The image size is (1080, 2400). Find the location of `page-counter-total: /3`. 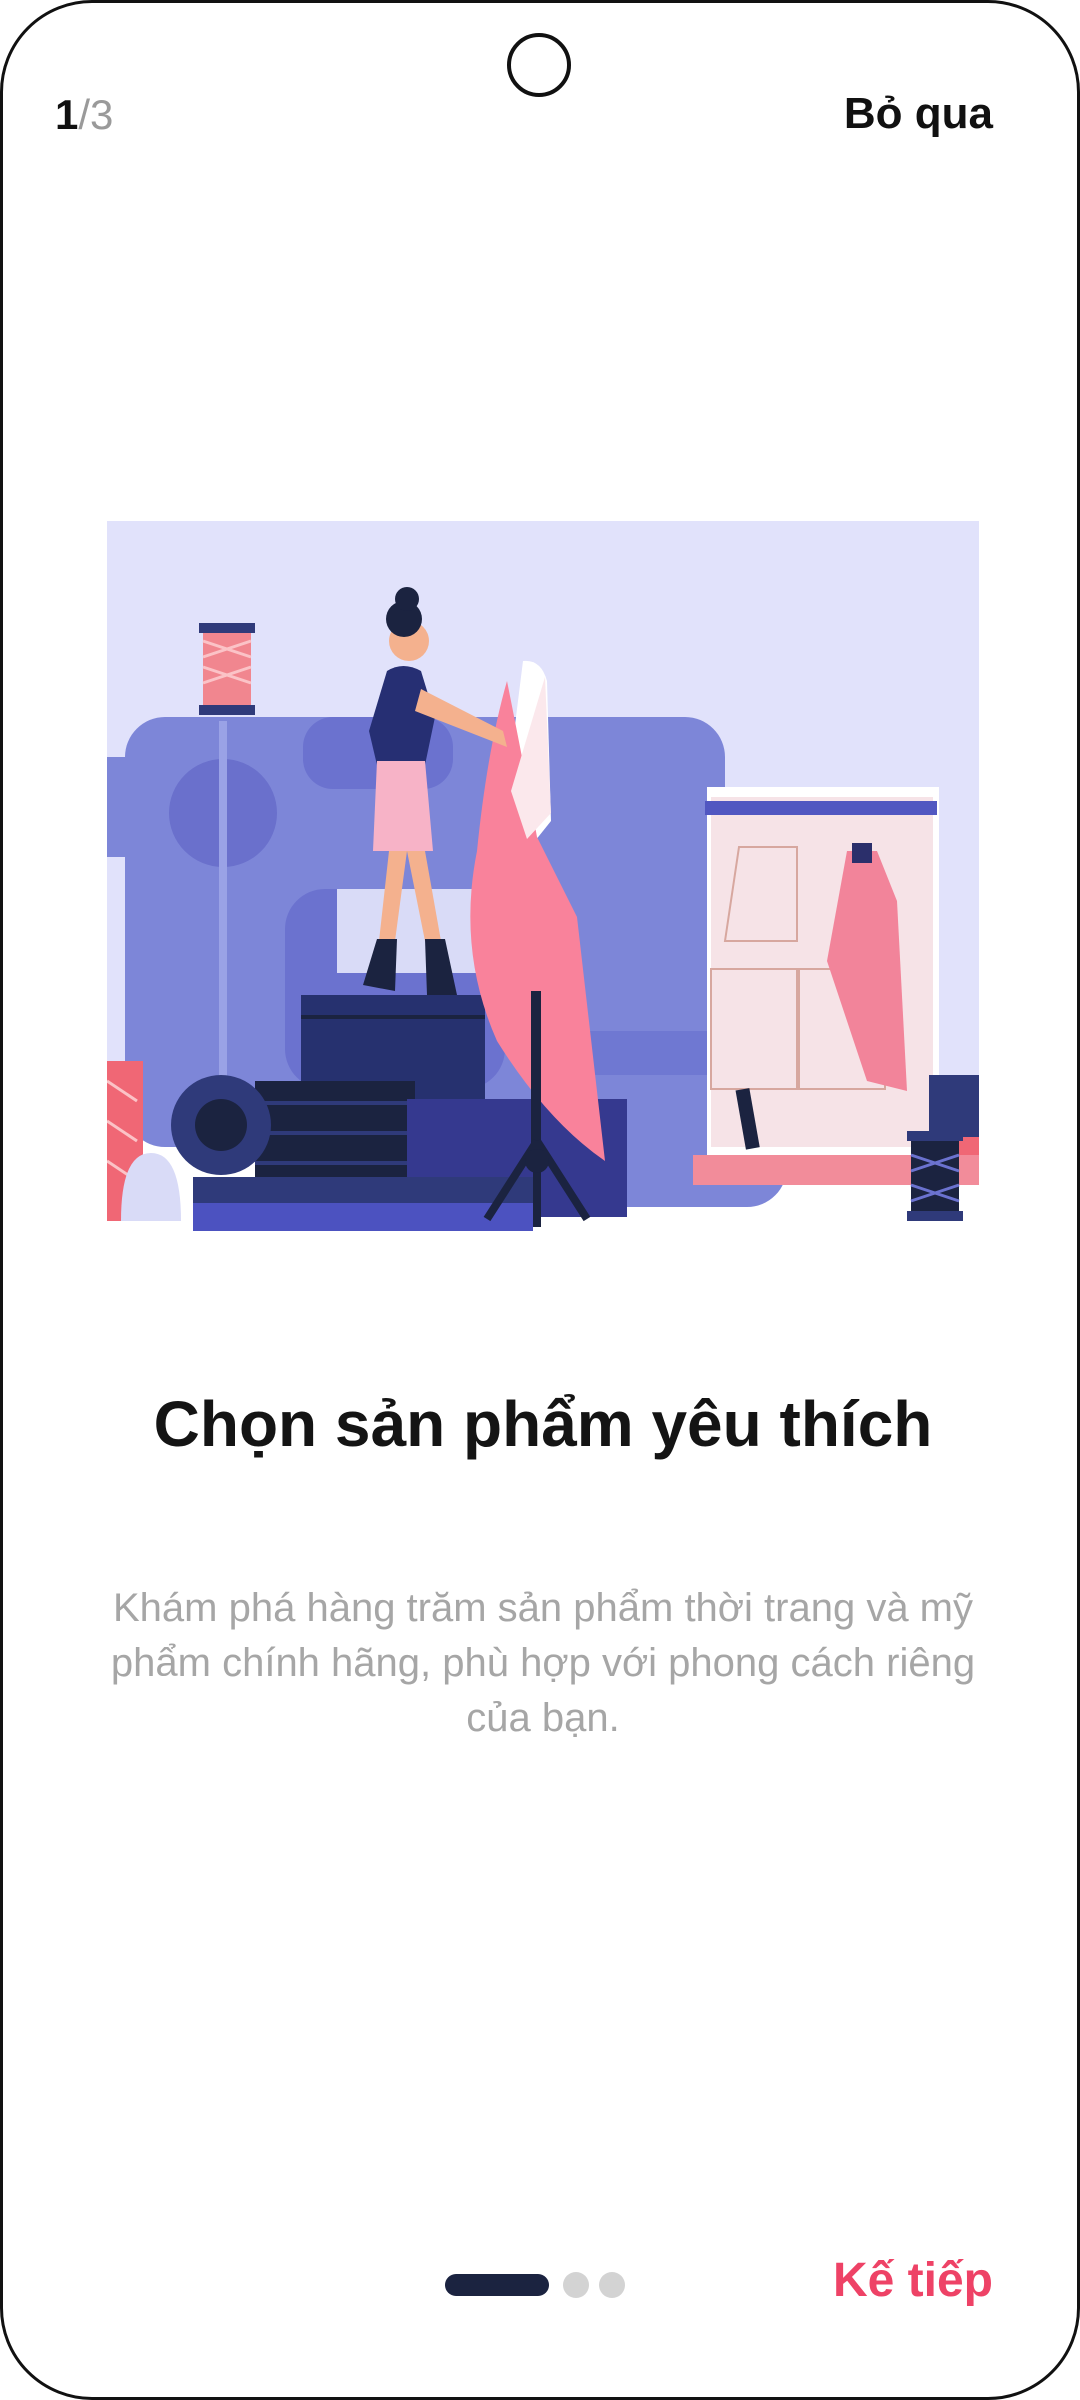

page-counter-total: /3 is located at coordinates (96, 114).